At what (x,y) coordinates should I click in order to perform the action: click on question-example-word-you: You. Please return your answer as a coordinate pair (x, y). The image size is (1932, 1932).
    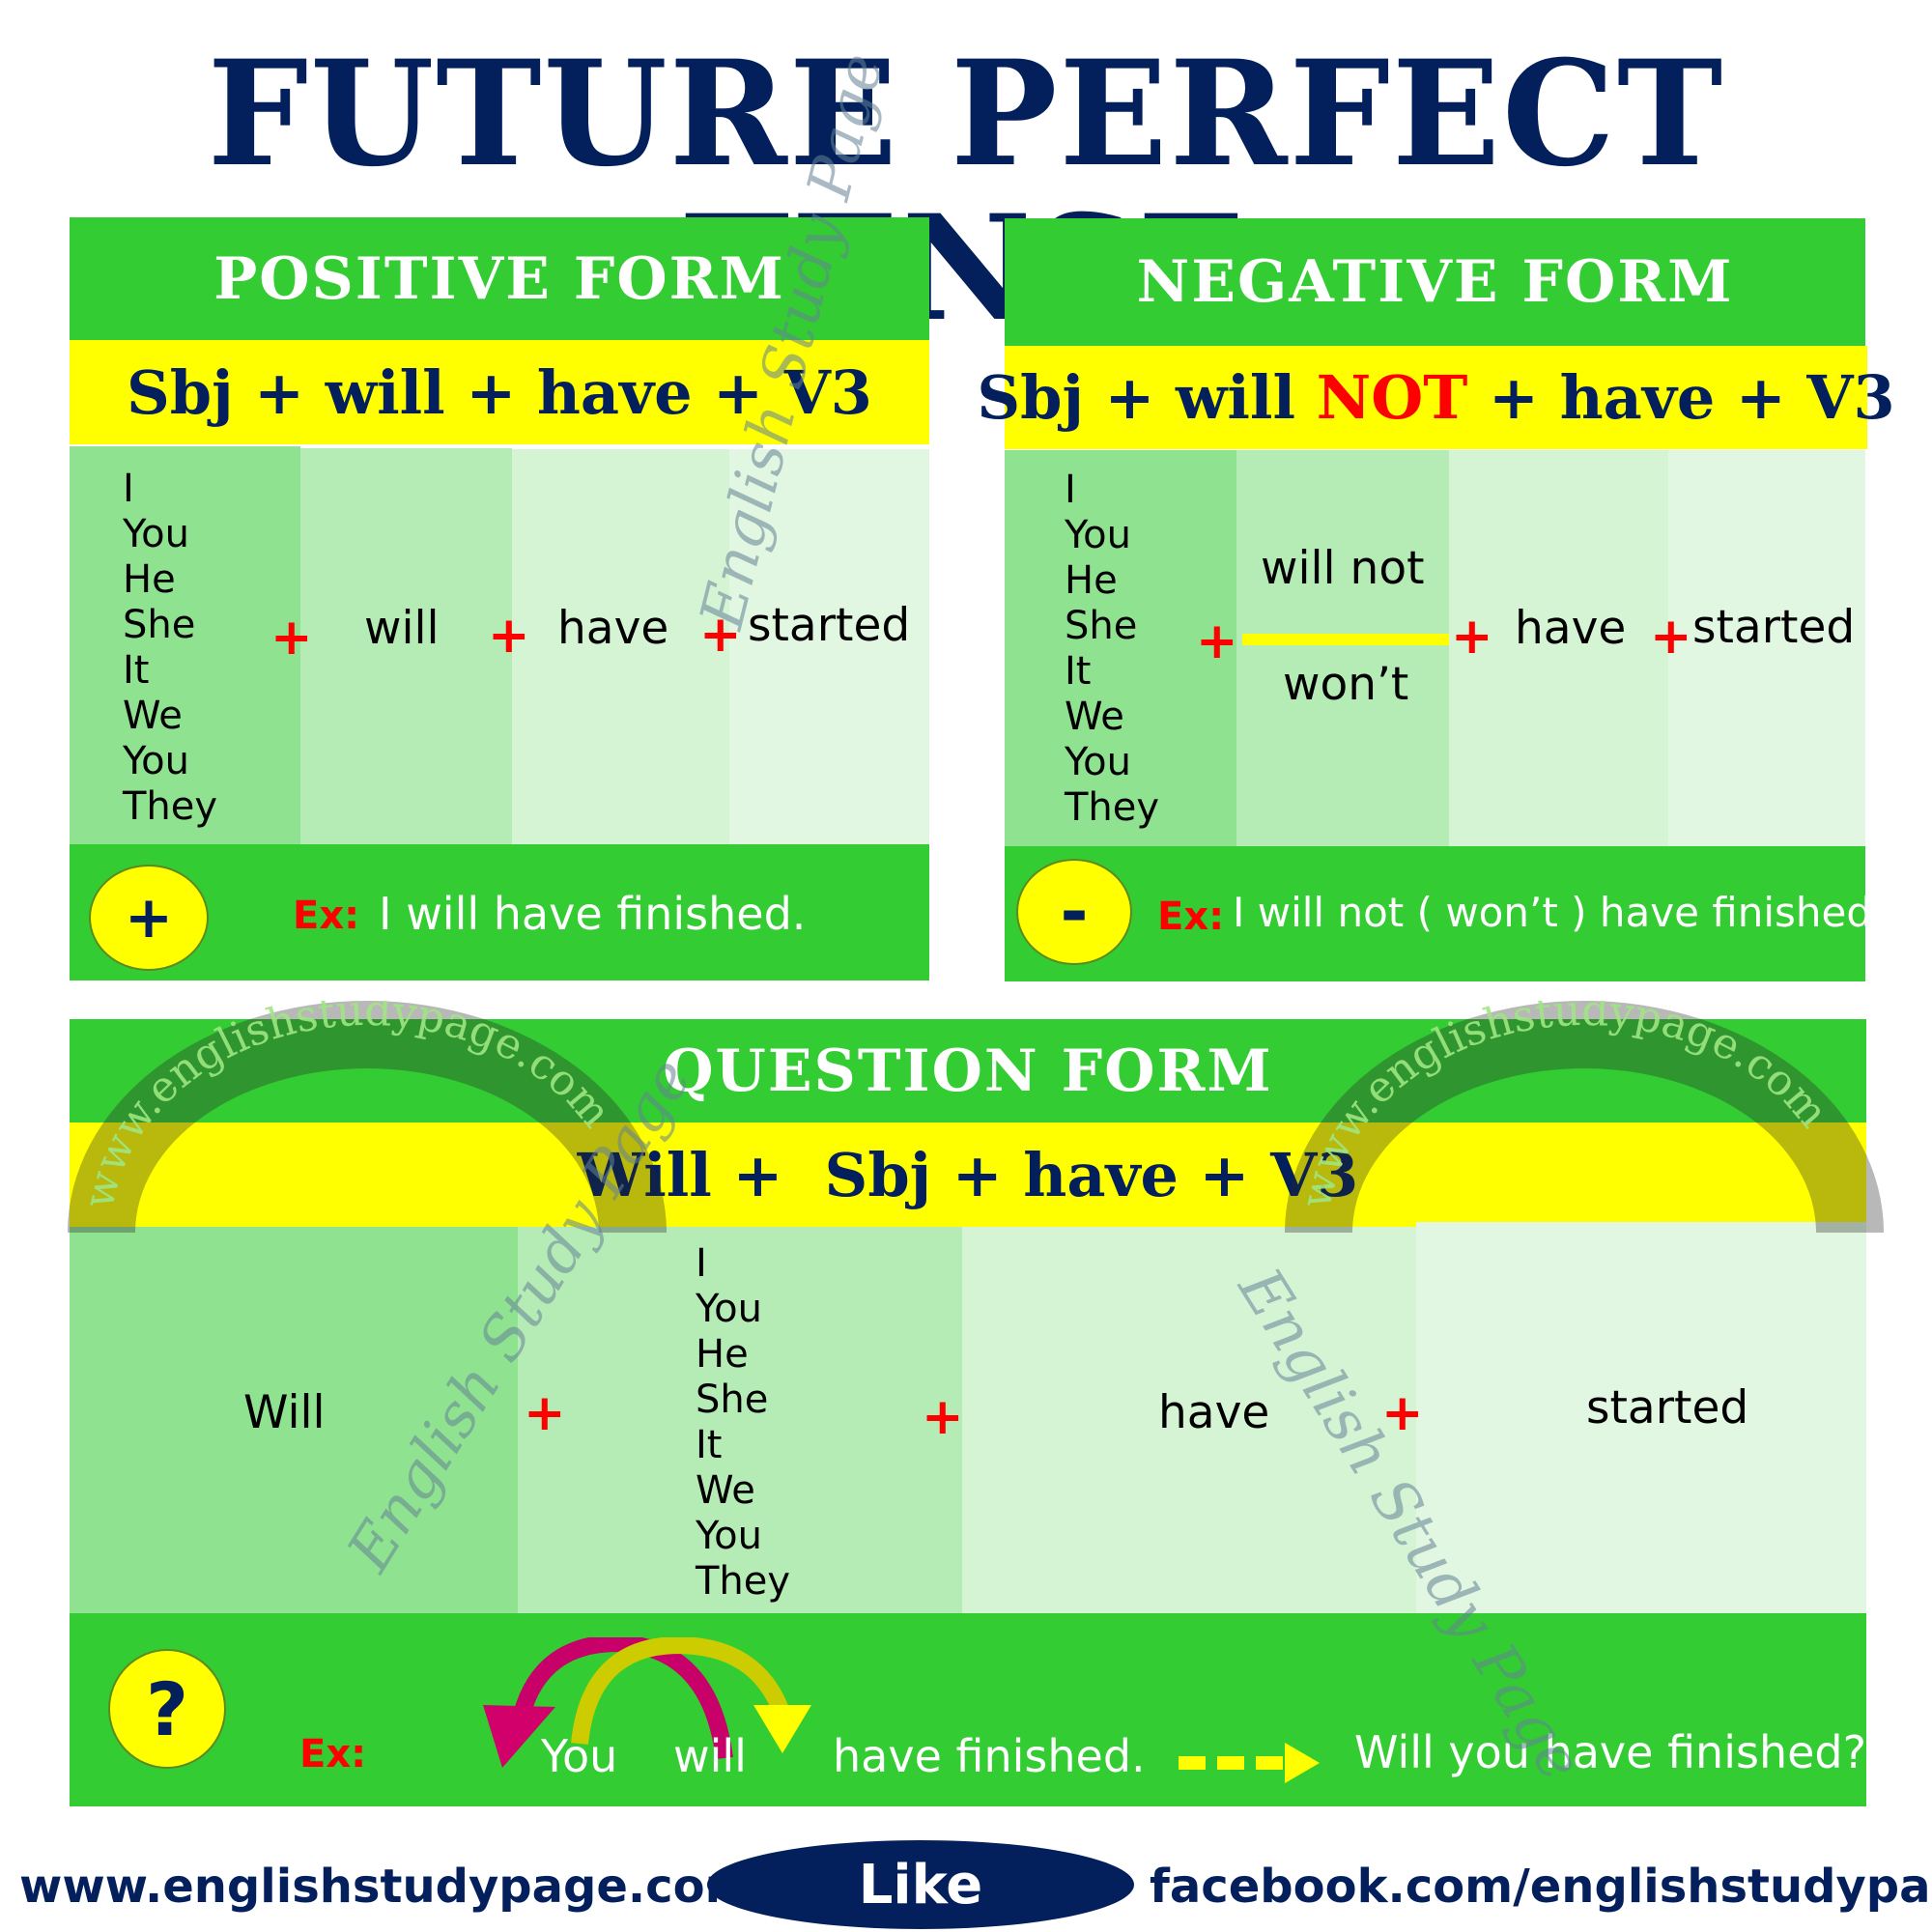
    Looking at the image, I should click on (579, 1756).